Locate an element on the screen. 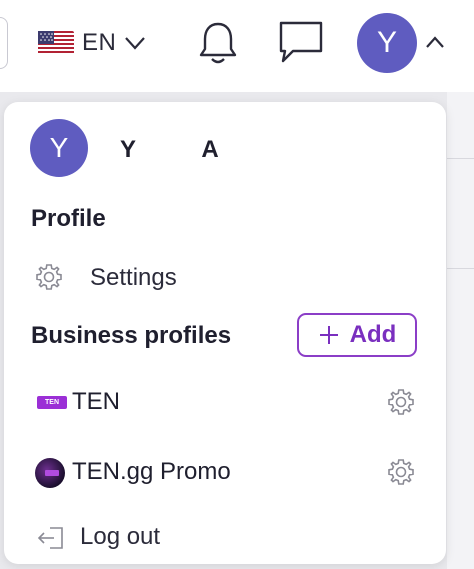 The image size is (474, 569). user-avatar: Y is located at coordinates (387, 43).